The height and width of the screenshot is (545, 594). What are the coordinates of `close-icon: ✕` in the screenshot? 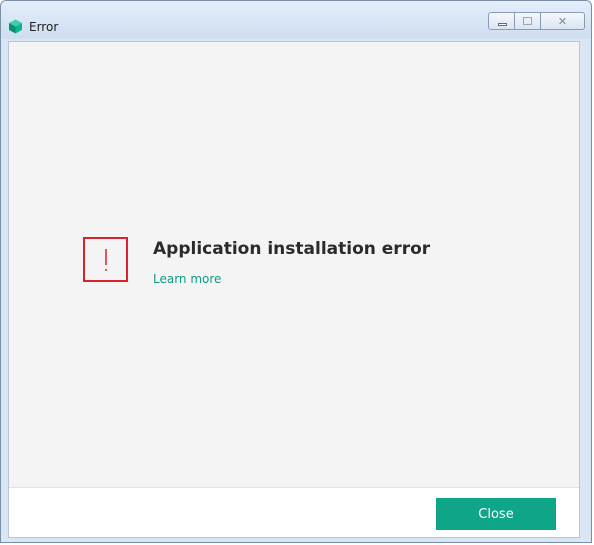 It's located at (562, 21).